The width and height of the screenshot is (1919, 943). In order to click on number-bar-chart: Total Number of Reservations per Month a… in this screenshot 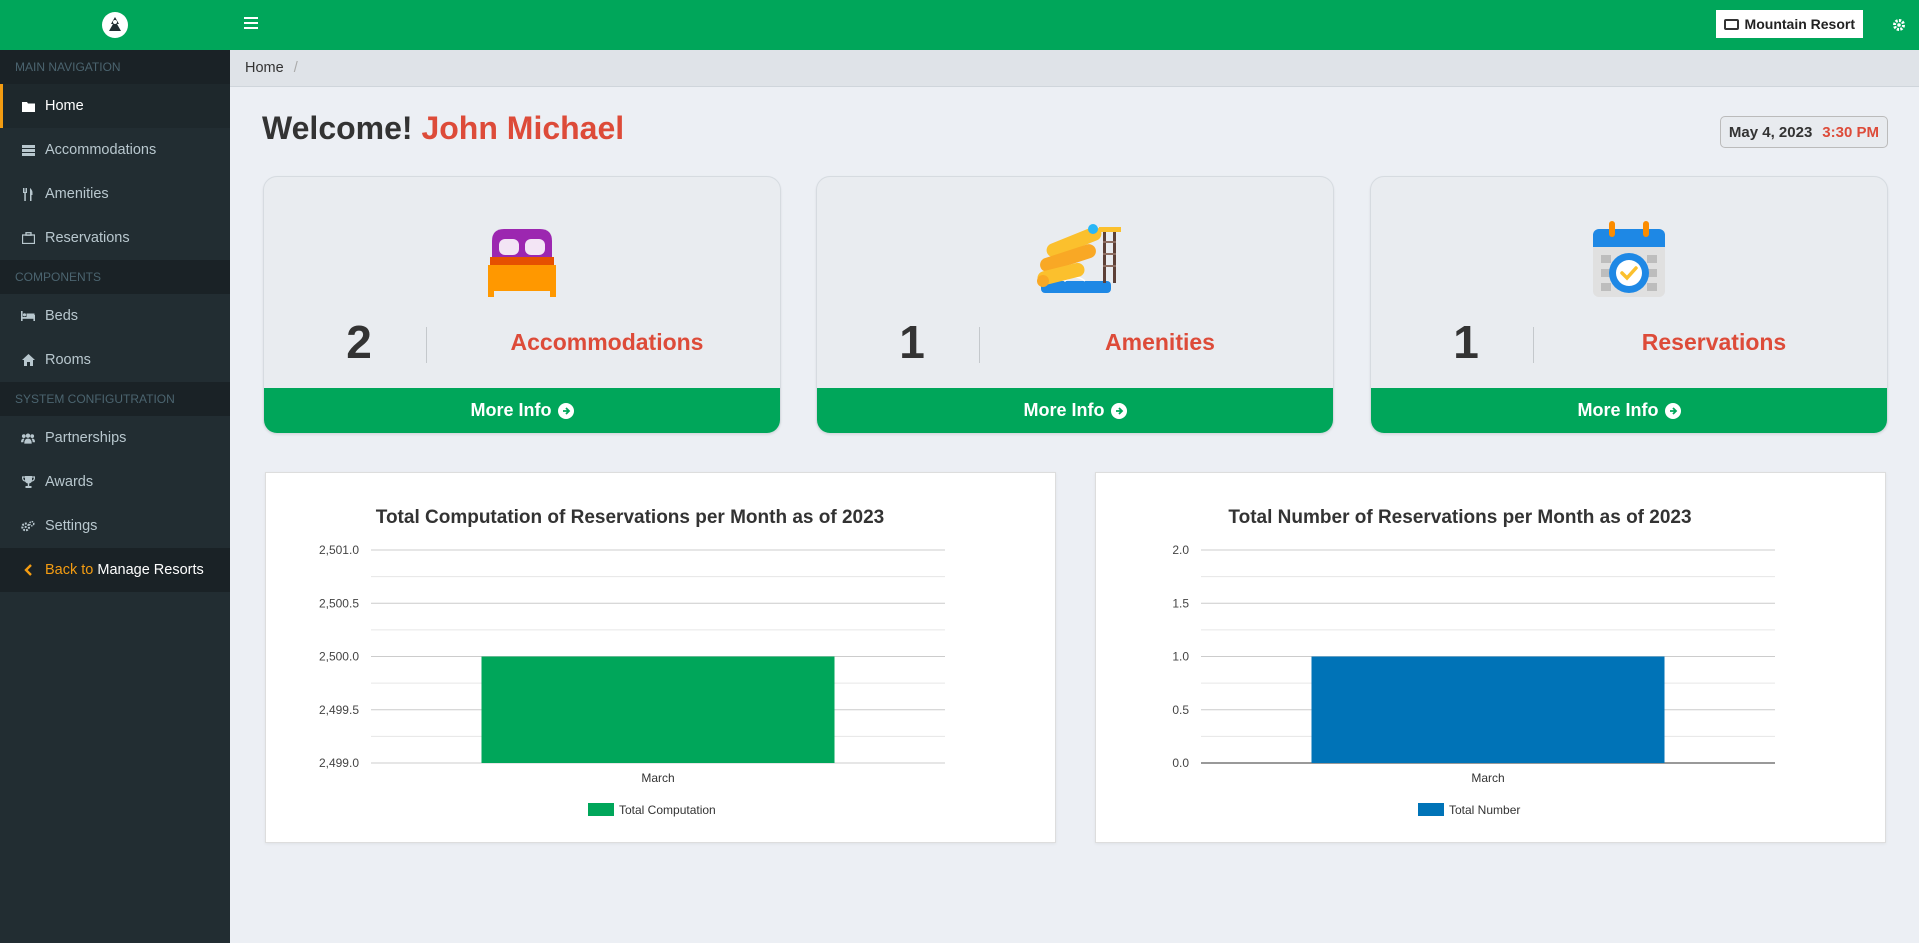, I will do `click(1473, 662)`.